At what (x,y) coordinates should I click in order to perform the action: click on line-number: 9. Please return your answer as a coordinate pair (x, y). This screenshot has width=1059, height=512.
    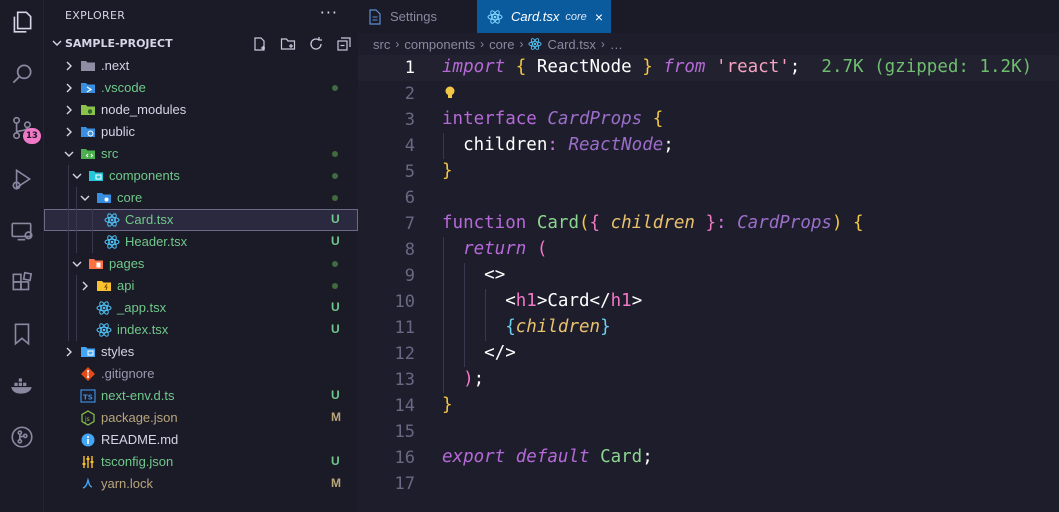
    Looking at the image, I should click on (409, 276).